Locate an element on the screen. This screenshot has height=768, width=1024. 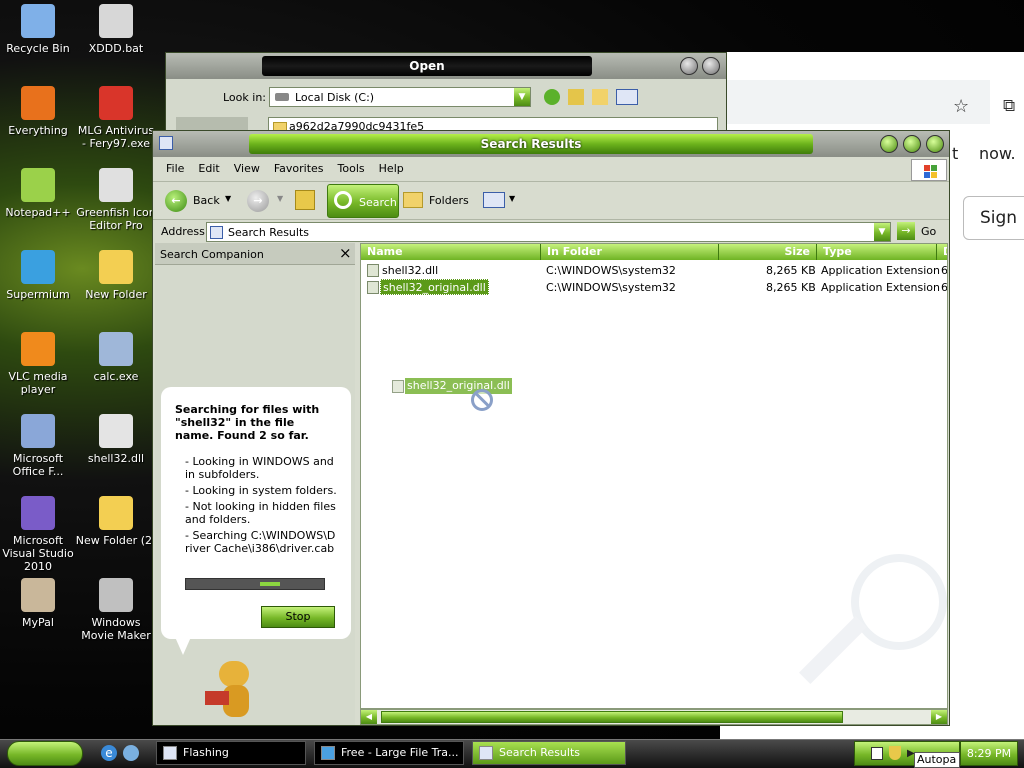
forward-dropdown-icon: ▼ is located at coordinates (280, 198).